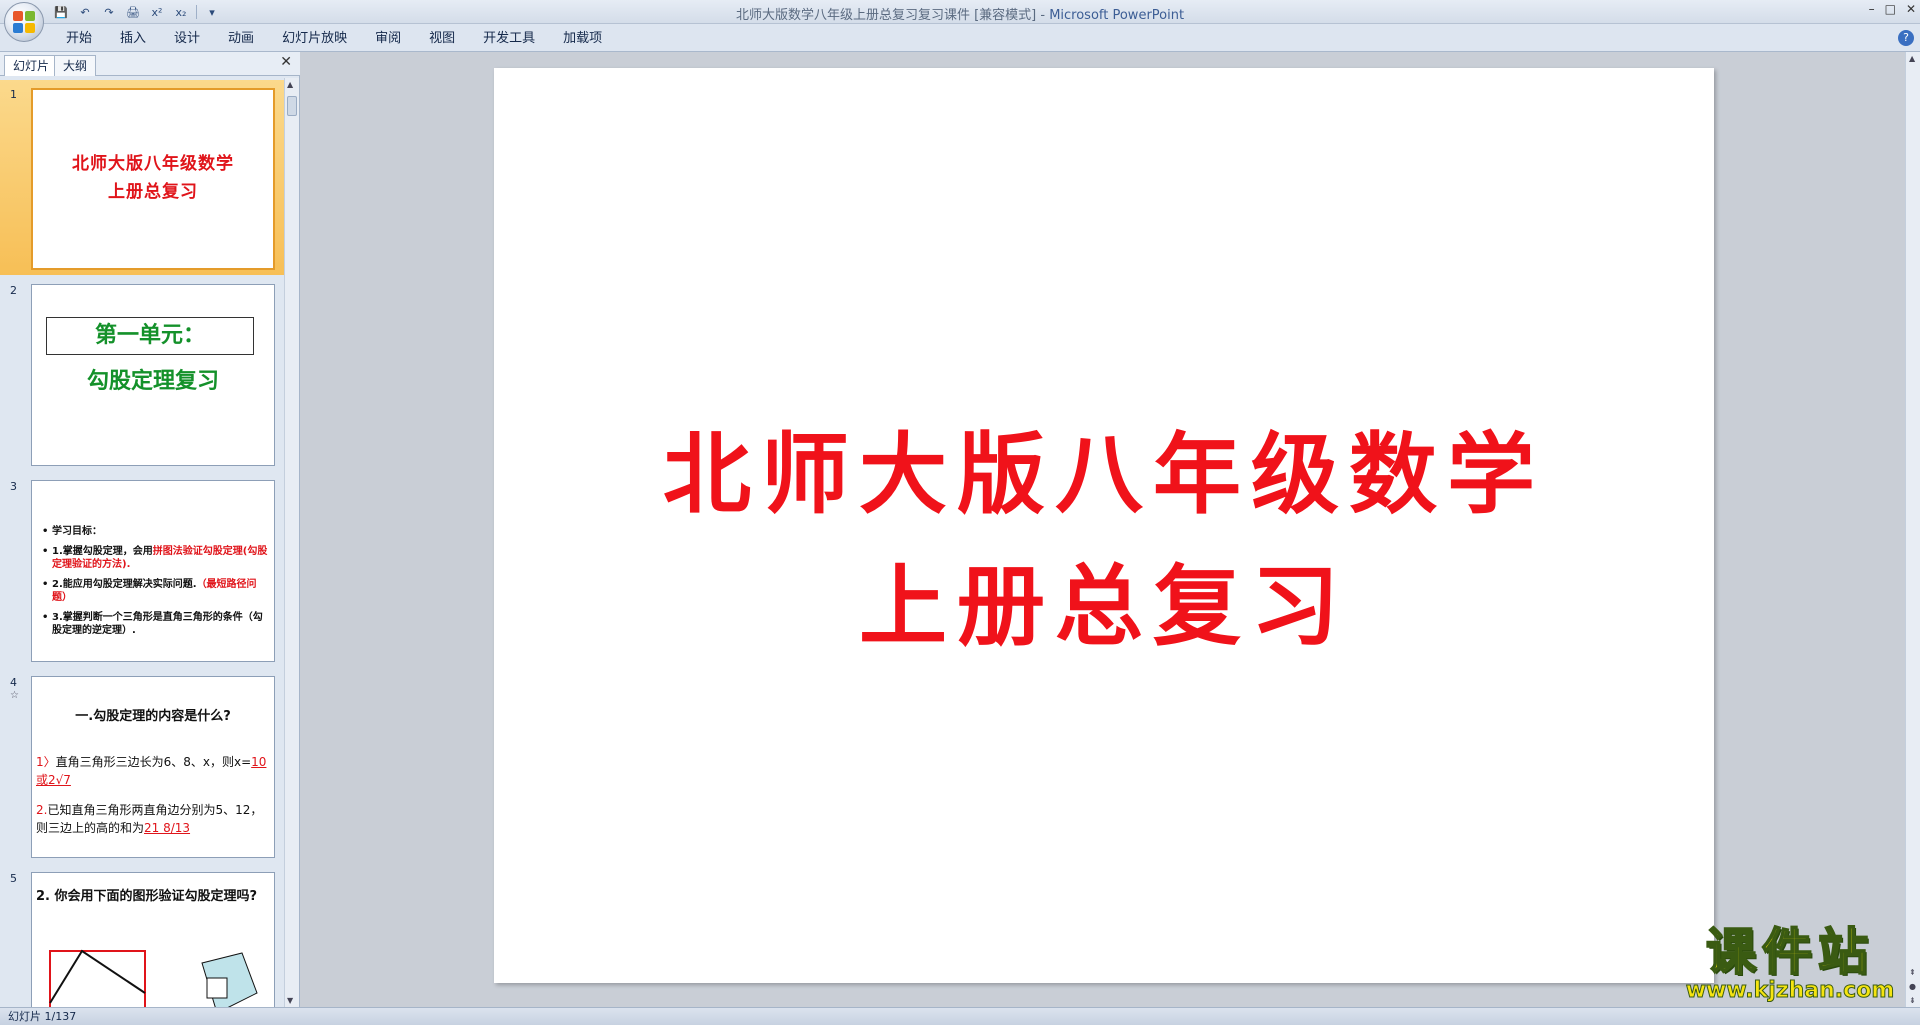  Describe the element at coordinates (388, 39) in the screenshot. I see `tab-review: 审阅` at that location.